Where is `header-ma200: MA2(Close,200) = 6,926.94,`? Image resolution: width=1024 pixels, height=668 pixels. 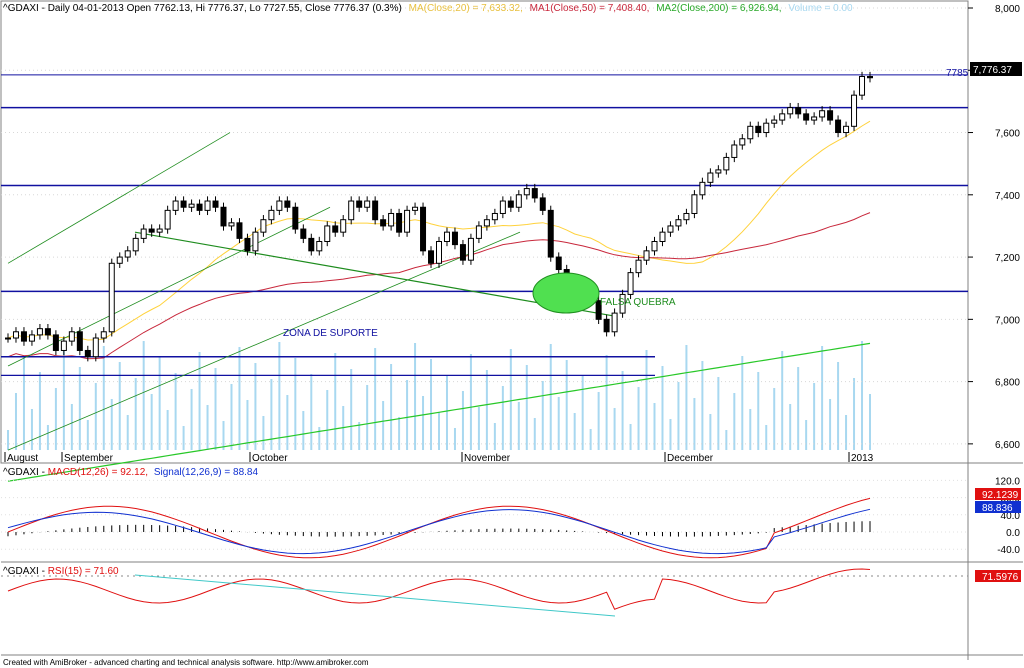
header-ma200: MA2(Close,200) = 6,926.94, is located at coordinates (718, 8).